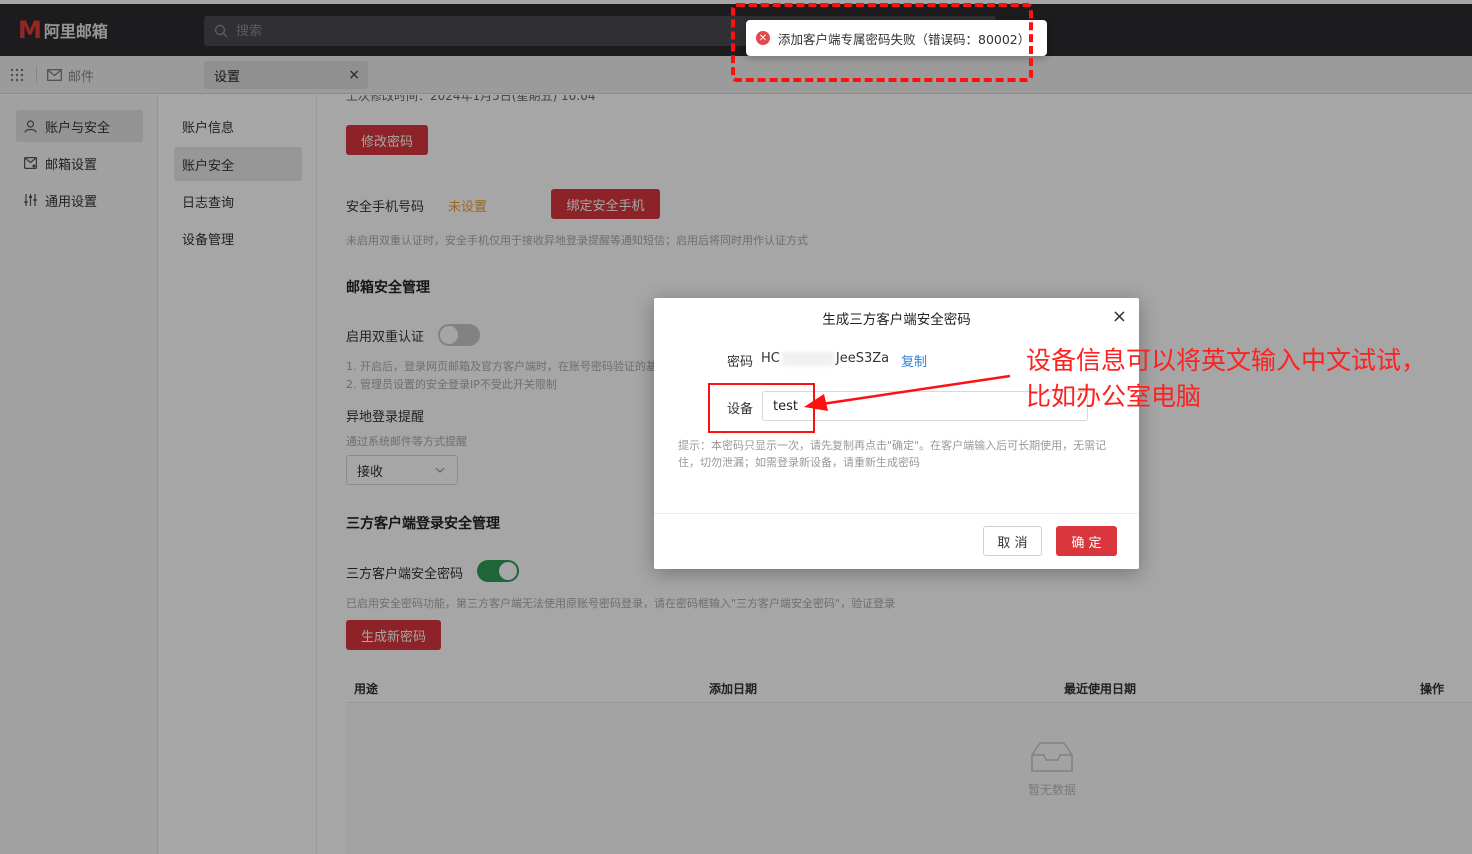 The width and height of the screenshot is (1472, 854). I want to click on annotation-text: 设备信息可以将英文输入中文试试， 比如办公室电脑, so click(1246, 379).